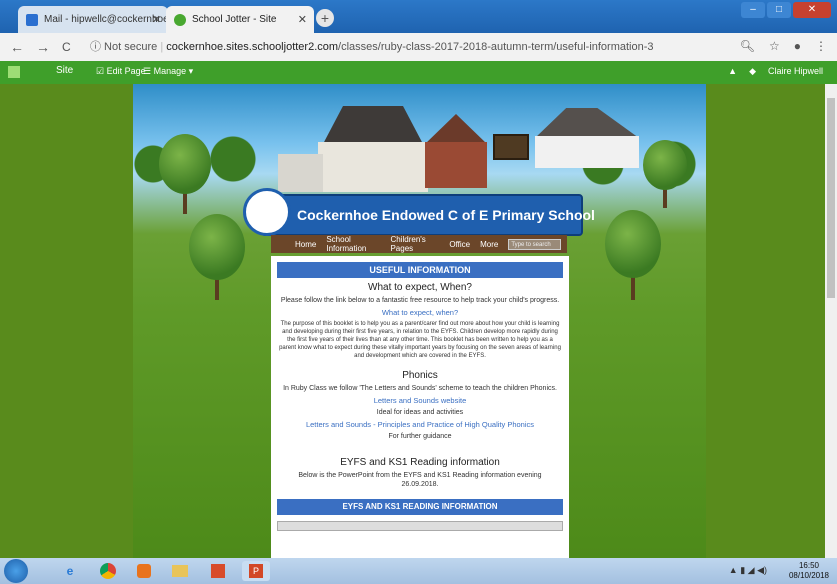 The image size is (837, 584). I want to click on windows-taskbar: e P ▲ ▮ ◢ ◀) 16:50 08/10/2018, so click(418, 571).